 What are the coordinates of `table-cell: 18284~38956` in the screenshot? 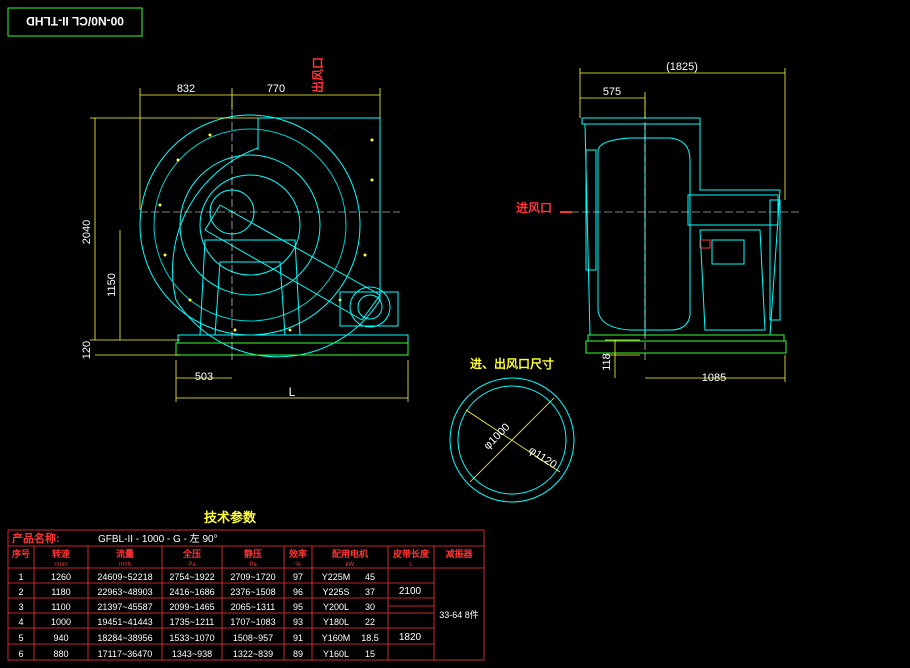 It's located at (124, 638).